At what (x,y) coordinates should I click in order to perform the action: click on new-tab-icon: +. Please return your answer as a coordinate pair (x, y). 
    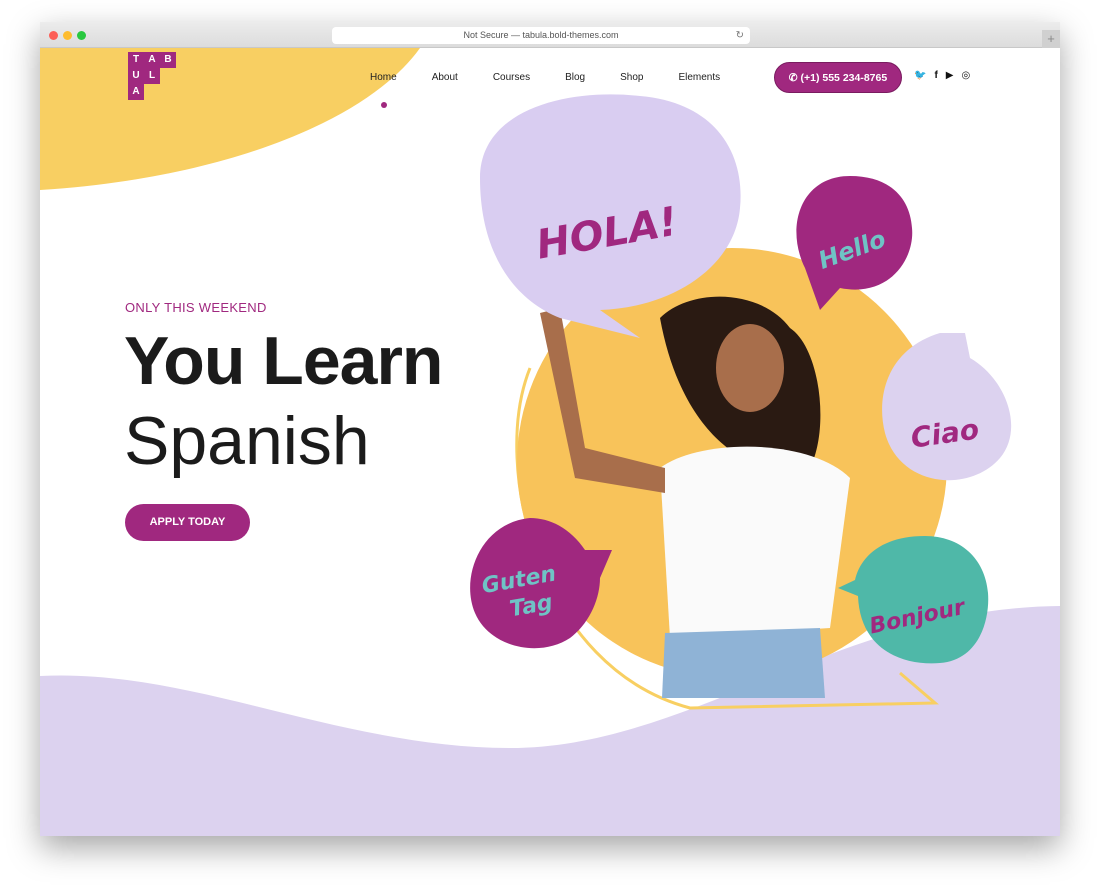
    Looking at the image, I should click on (1051, 39).